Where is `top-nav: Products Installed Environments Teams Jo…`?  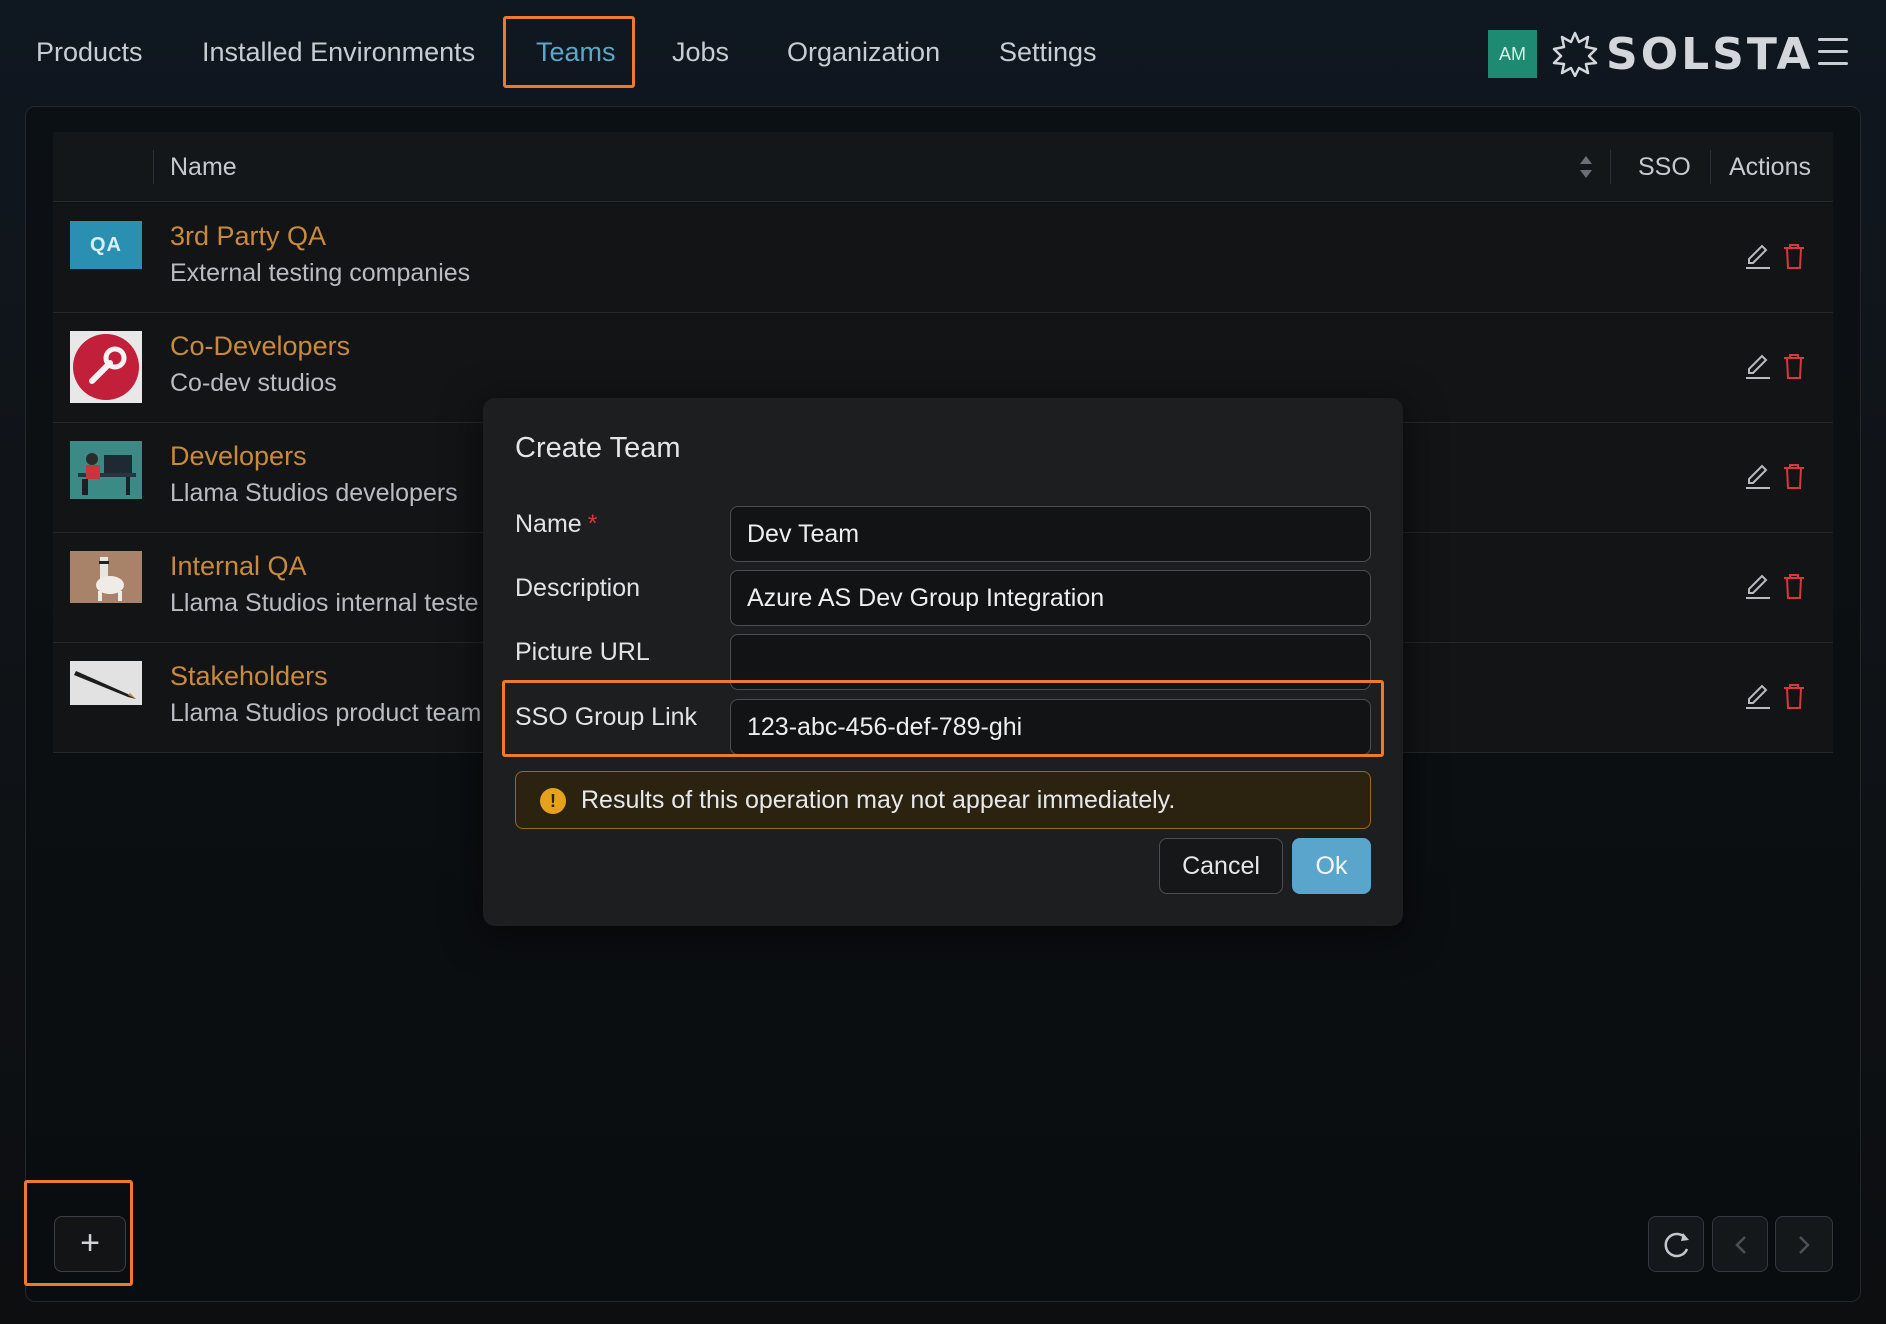
top-nav: Products Installed Environments Teams Jo… is located at coordinates (943, 52).